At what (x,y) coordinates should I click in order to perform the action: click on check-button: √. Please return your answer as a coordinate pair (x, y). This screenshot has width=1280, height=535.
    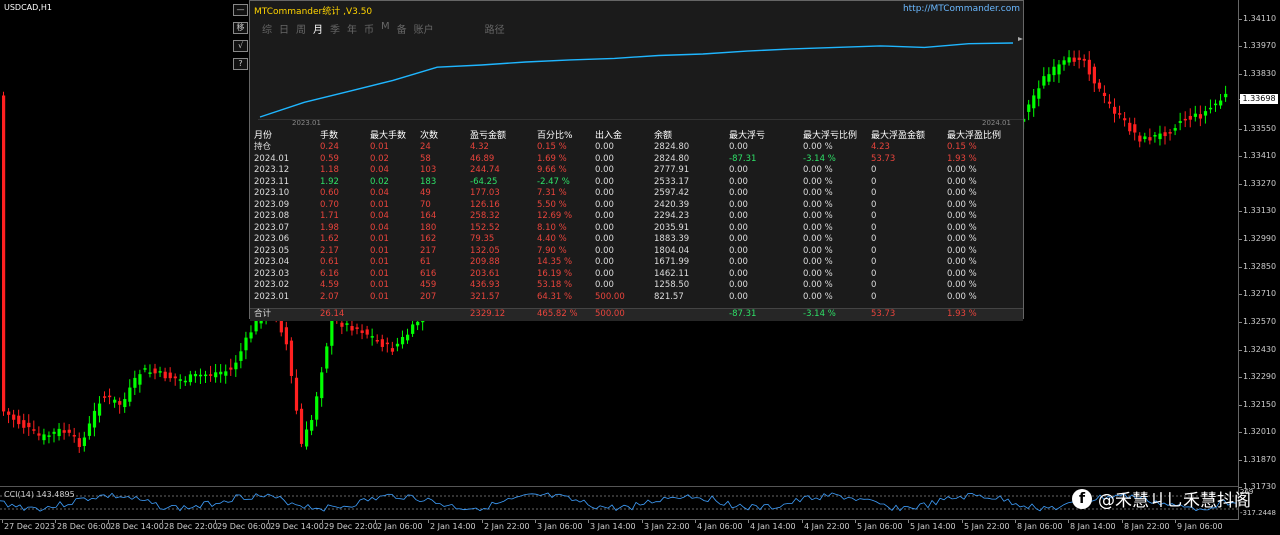
    Looking at the image, I should click on (240, 46).